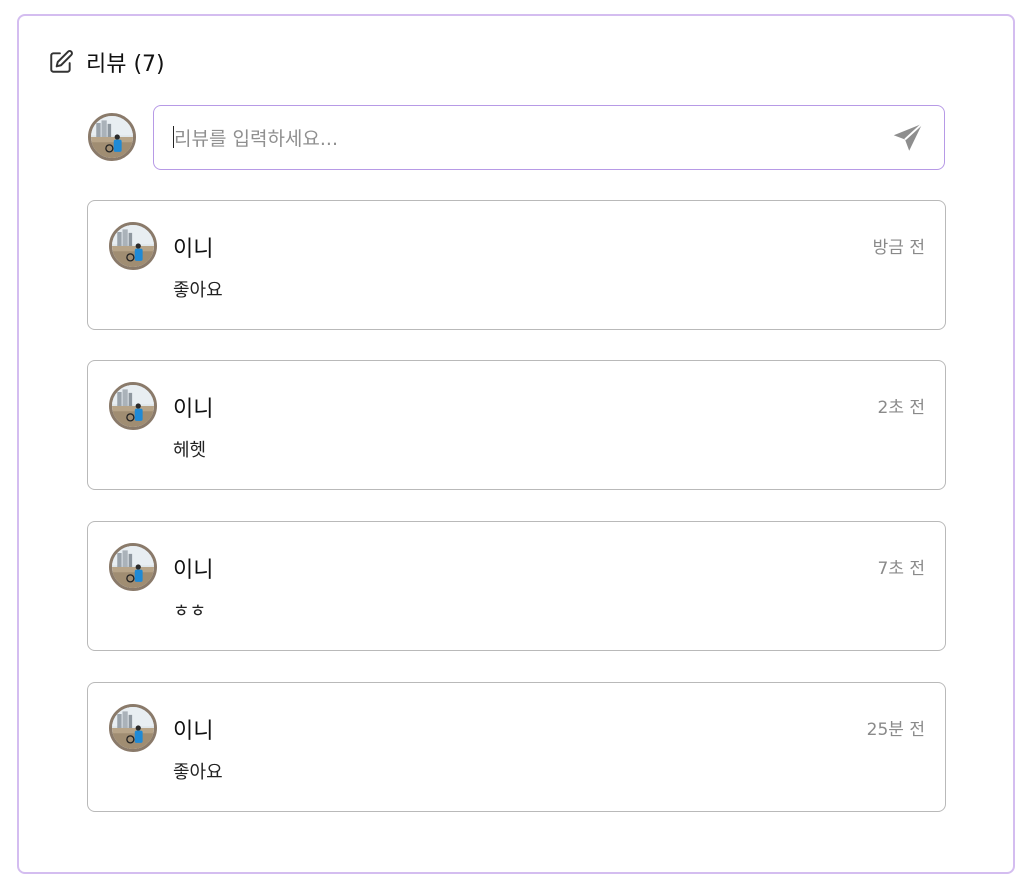 This screenshot has width=1031, height=874. I want to click on review-item: 이니 2초 전 헤헷, so click(516, 425).